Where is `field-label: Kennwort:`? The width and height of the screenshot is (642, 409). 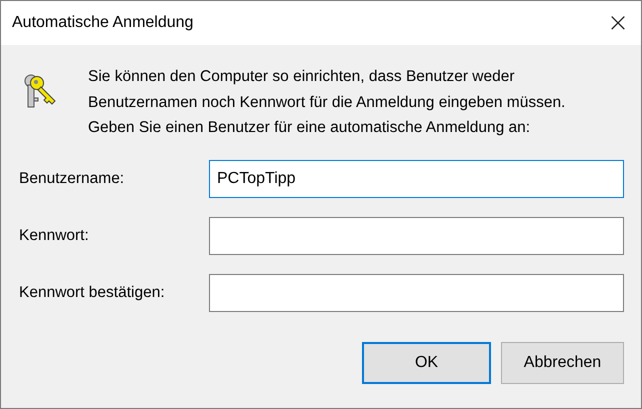 field-label: Kennwort: is located at coordinates (54, 235).